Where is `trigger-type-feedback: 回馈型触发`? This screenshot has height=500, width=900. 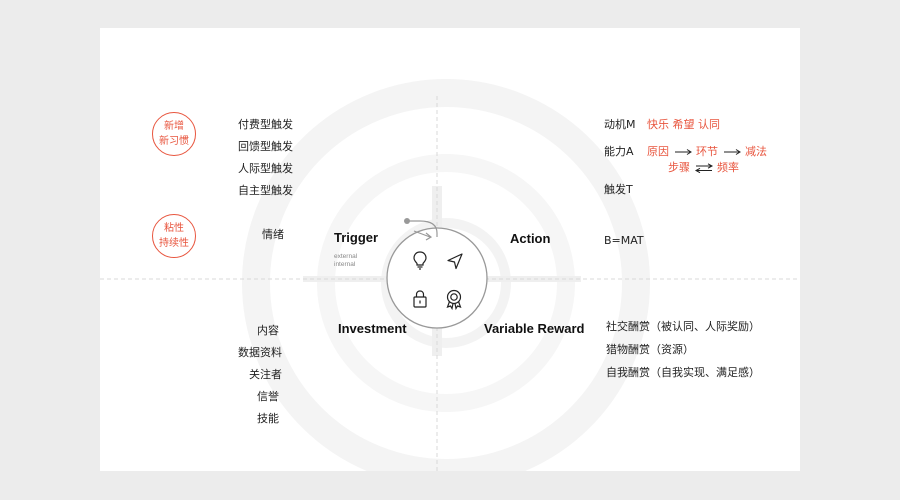
trigger-type-feedback: 回馈型触发 is located at coordinates (265, 146).